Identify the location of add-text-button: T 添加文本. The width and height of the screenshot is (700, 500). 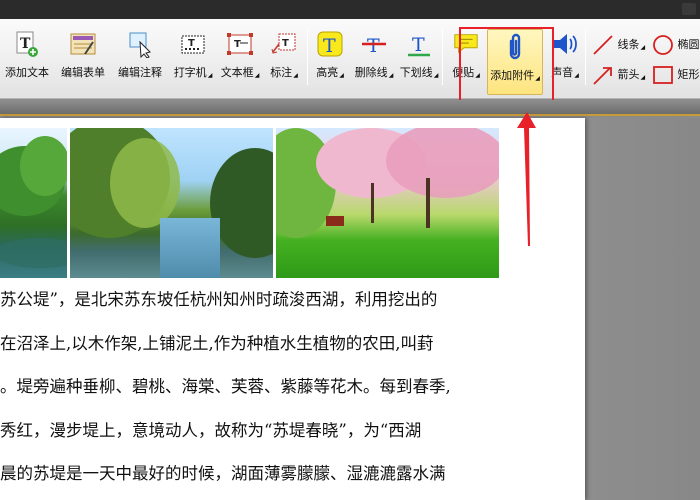
(27, 56).